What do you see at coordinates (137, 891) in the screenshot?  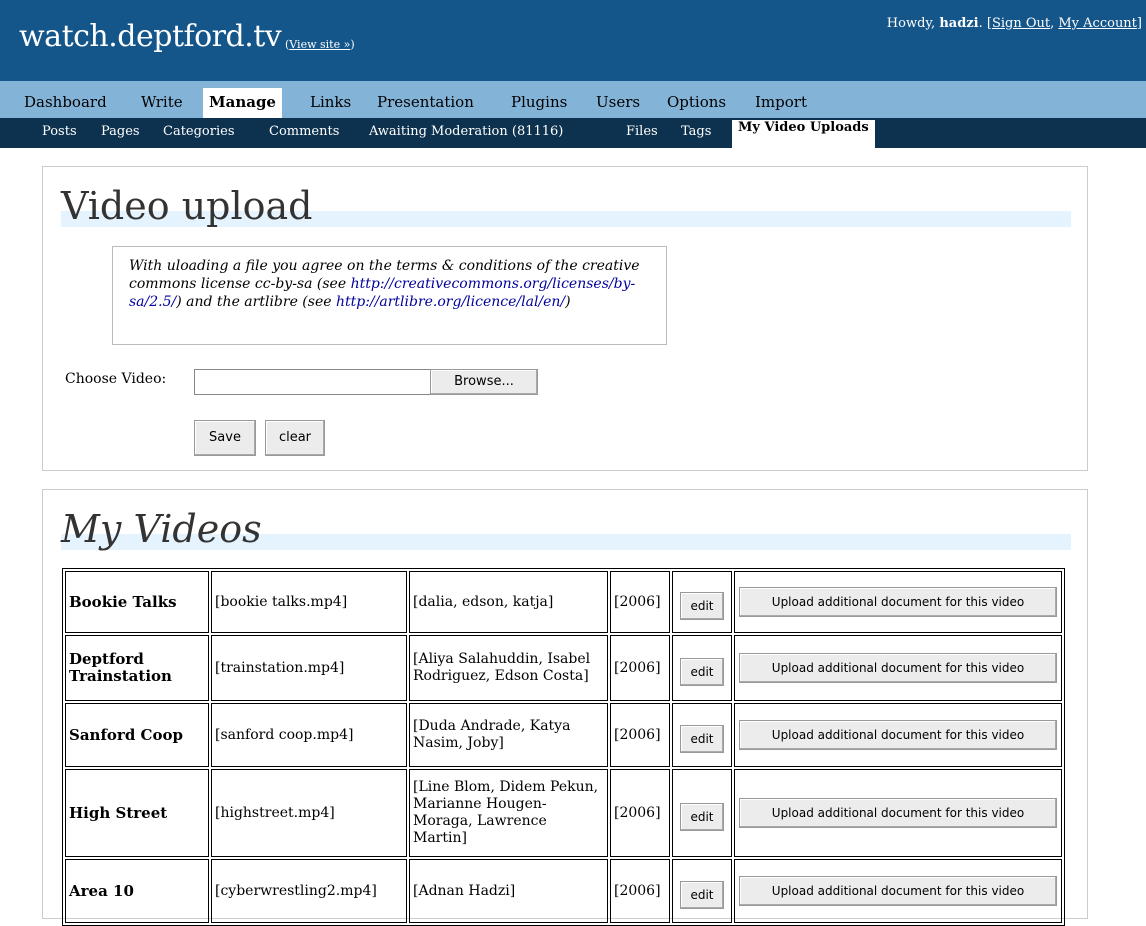 I see `video-title: Area 10` at bounding box center [137, 891].